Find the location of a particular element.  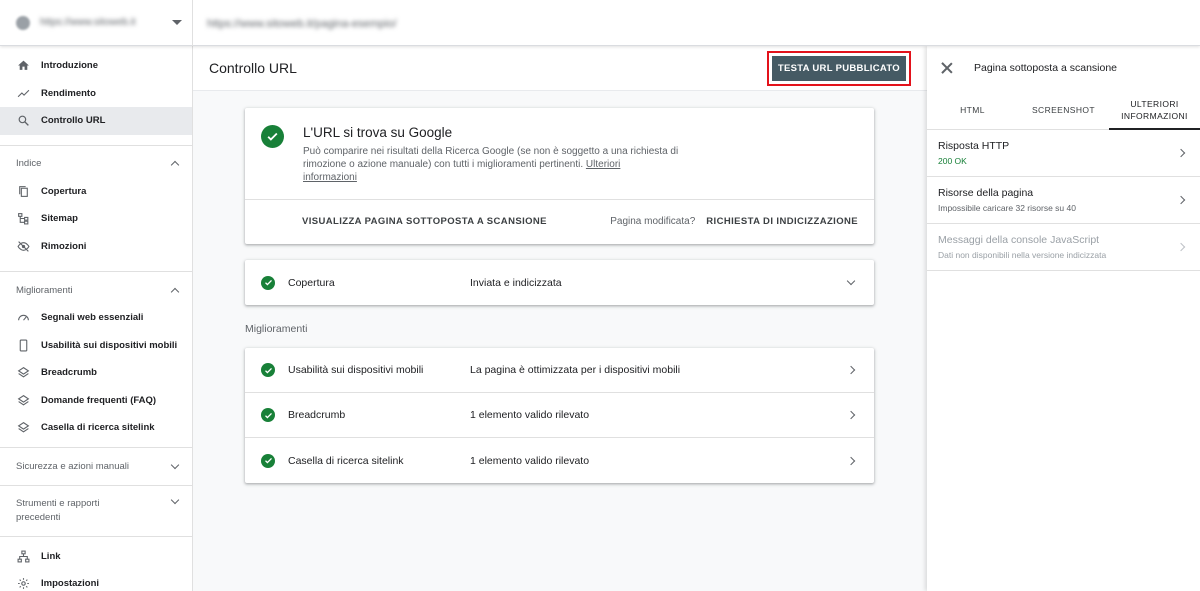

section-title: Sicurezza e azioni manuali is located at coordinates (73, 466).